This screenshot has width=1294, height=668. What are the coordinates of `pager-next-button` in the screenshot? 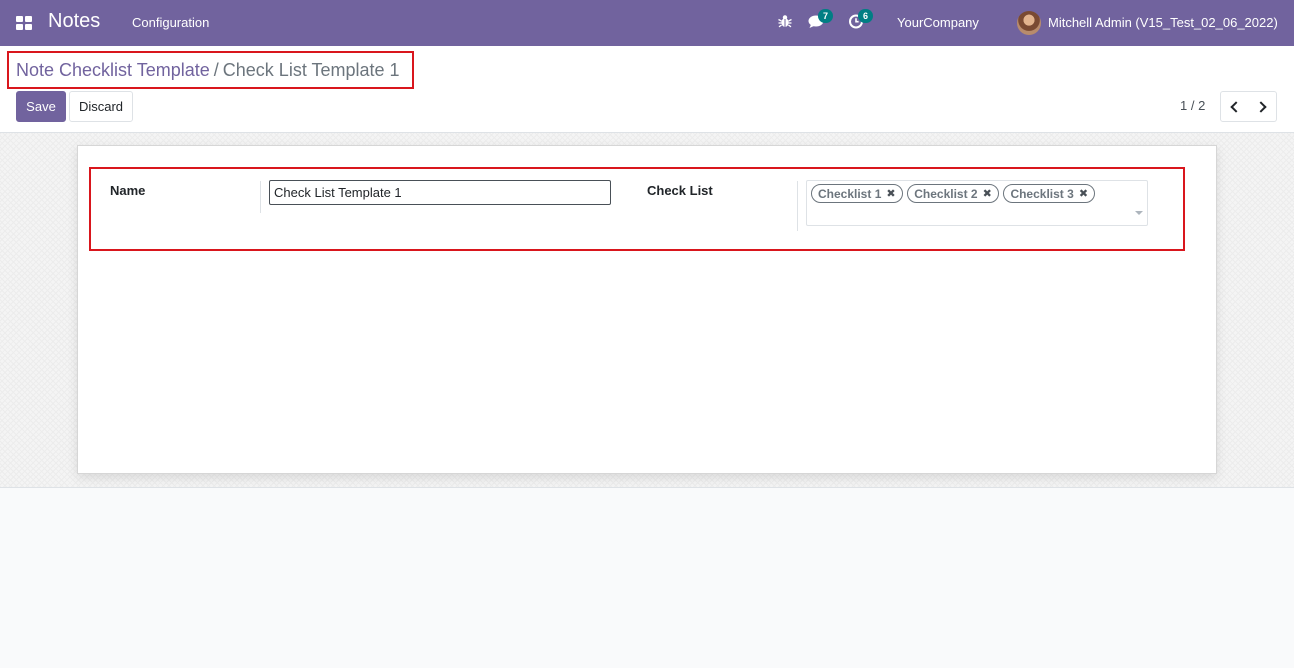 It's located at (1262, 106).